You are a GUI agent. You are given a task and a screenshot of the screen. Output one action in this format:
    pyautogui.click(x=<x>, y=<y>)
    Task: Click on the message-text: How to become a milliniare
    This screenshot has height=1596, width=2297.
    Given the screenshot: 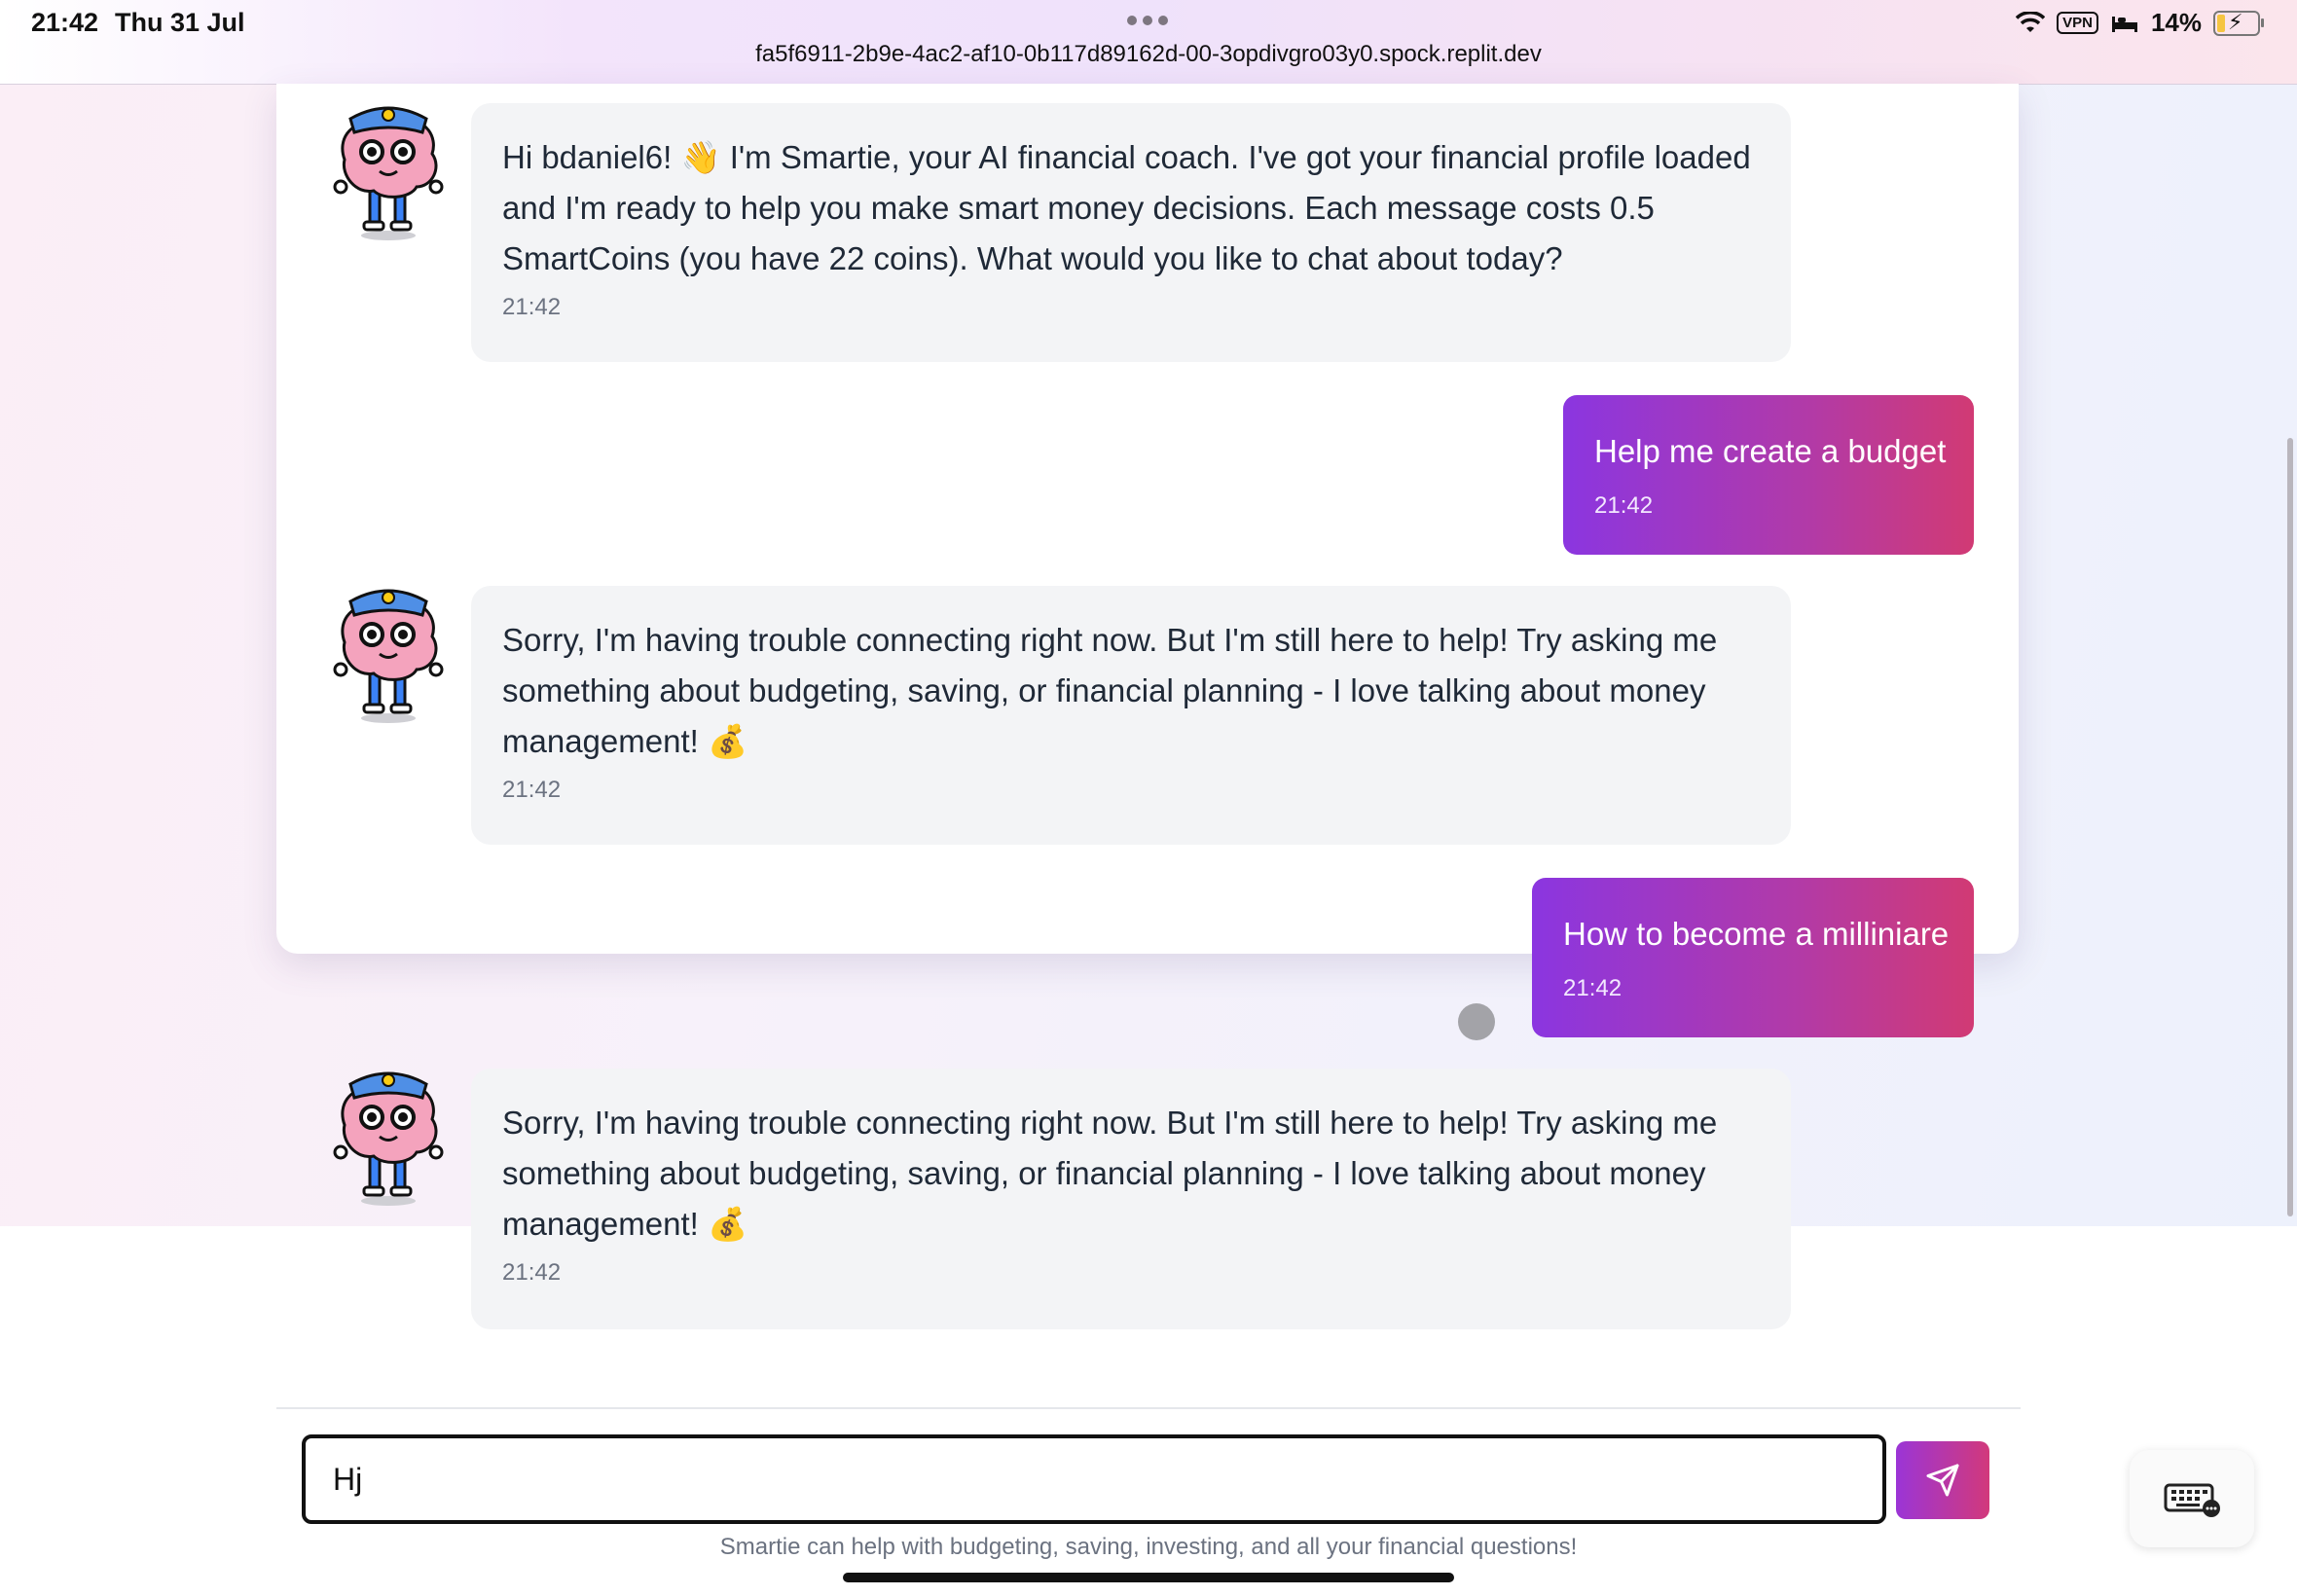 What is the action you would take?
    pyautogui.click(x=1756, y=934)
    